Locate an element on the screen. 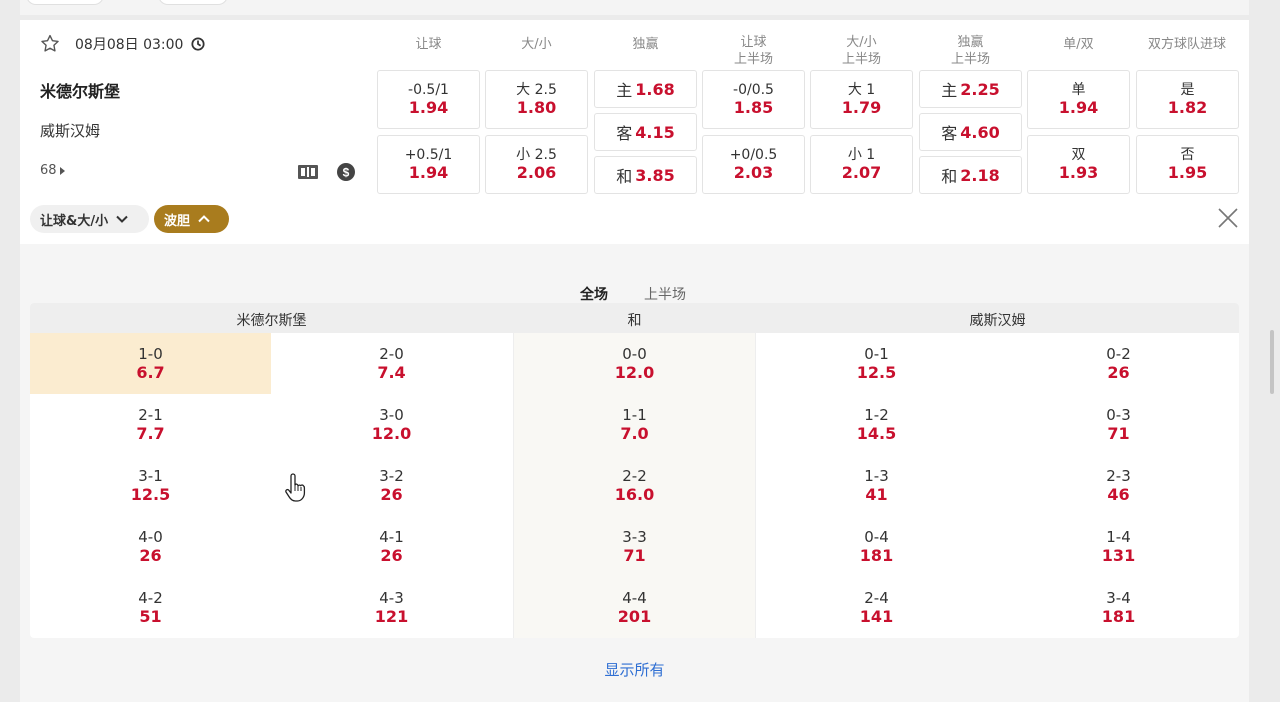 This screenshot has width=1280, height=702. score-cell: 4-2 51 is located at coordinates (150, 607).